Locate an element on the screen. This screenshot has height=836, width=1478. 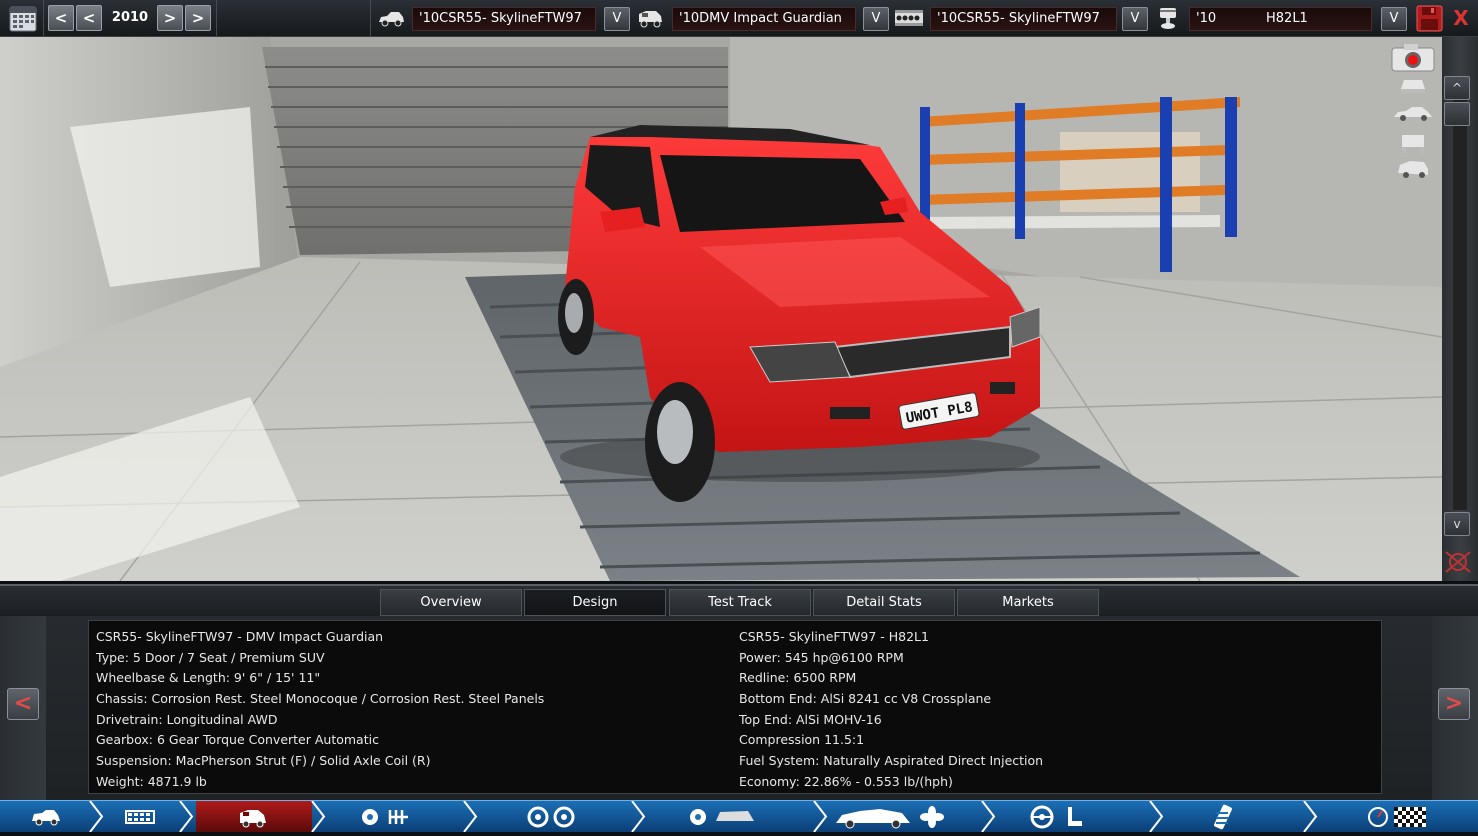
engine-family-dropdown-button: V is located at coordinates (1135, 19).